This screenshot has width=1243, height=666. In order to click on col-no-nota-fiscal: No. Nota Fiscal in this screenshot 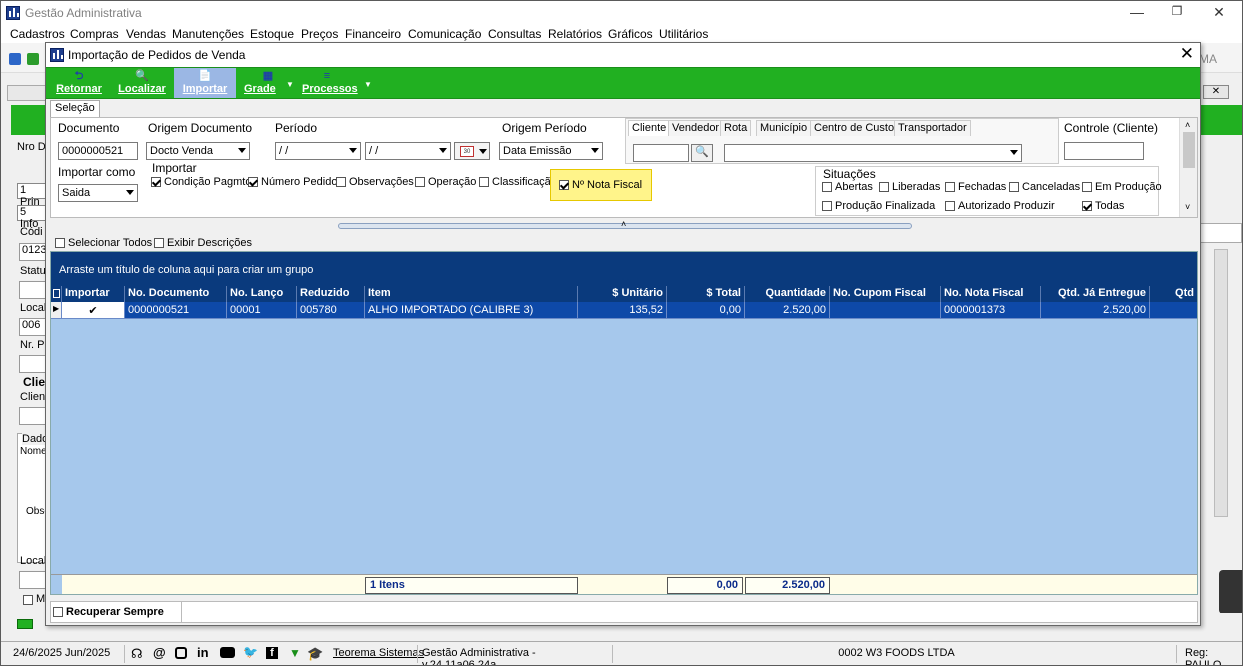, I will do `click(991, 294)`.